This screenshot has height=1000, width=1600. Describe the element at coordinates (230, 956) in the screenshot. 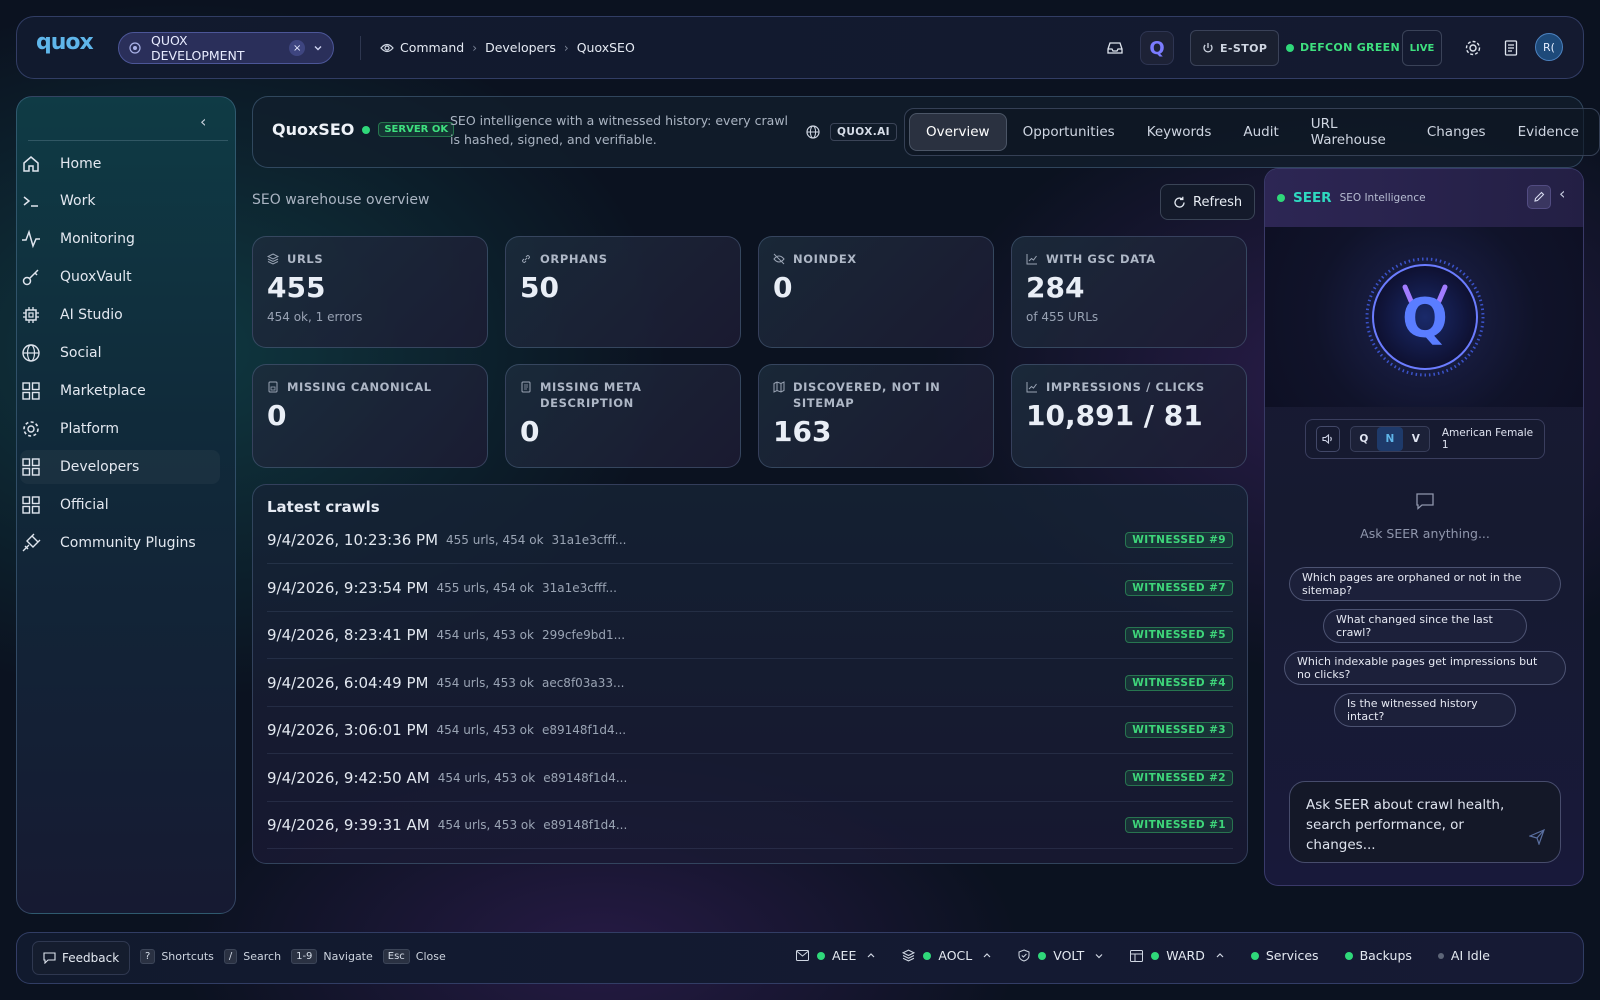

I see `shortcut-key: /` at that location.